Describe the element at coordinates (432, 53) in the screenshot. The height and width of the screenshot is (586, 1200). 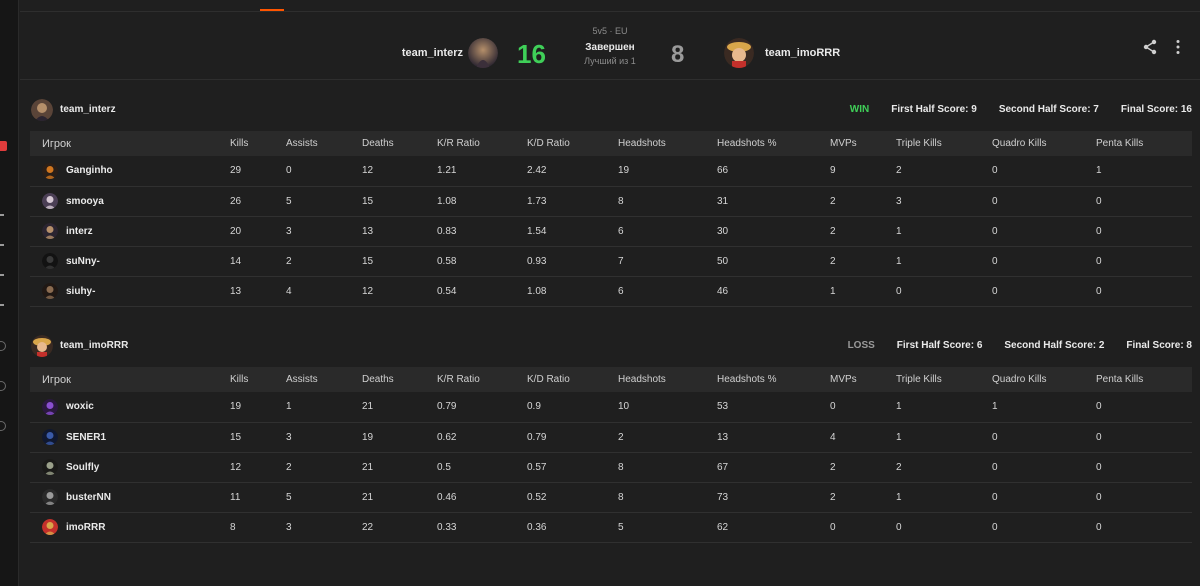
I see `team1-name: team_interz` at that location.